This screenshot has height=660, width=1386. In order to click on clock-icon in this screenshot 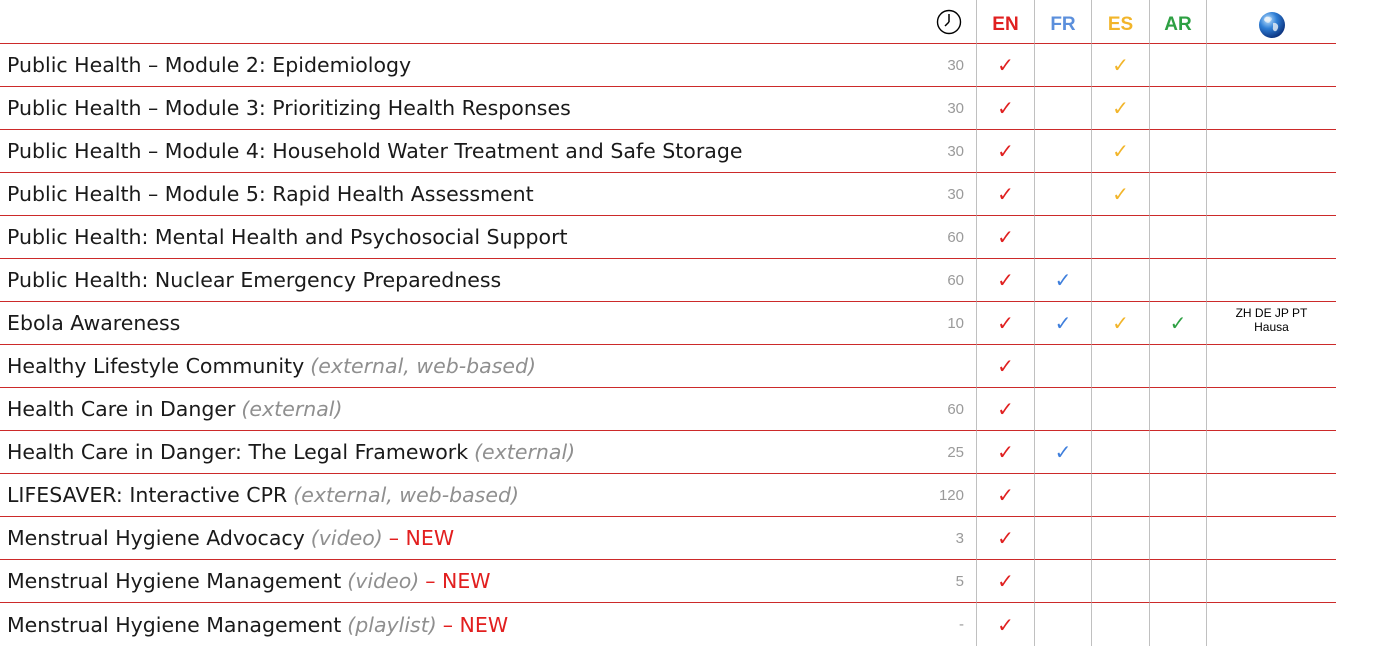, I will do `click(949, 21)`.